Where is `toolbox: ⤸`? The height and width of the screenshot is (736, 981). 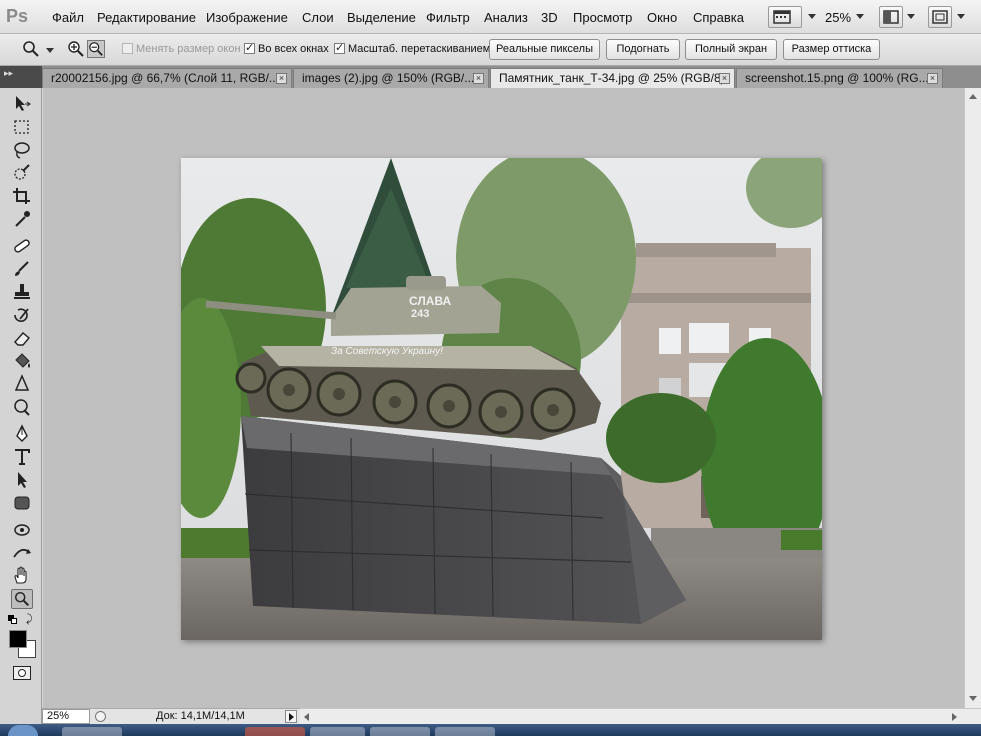
toolbox: ⤸ is located at coordinates (21, 406).